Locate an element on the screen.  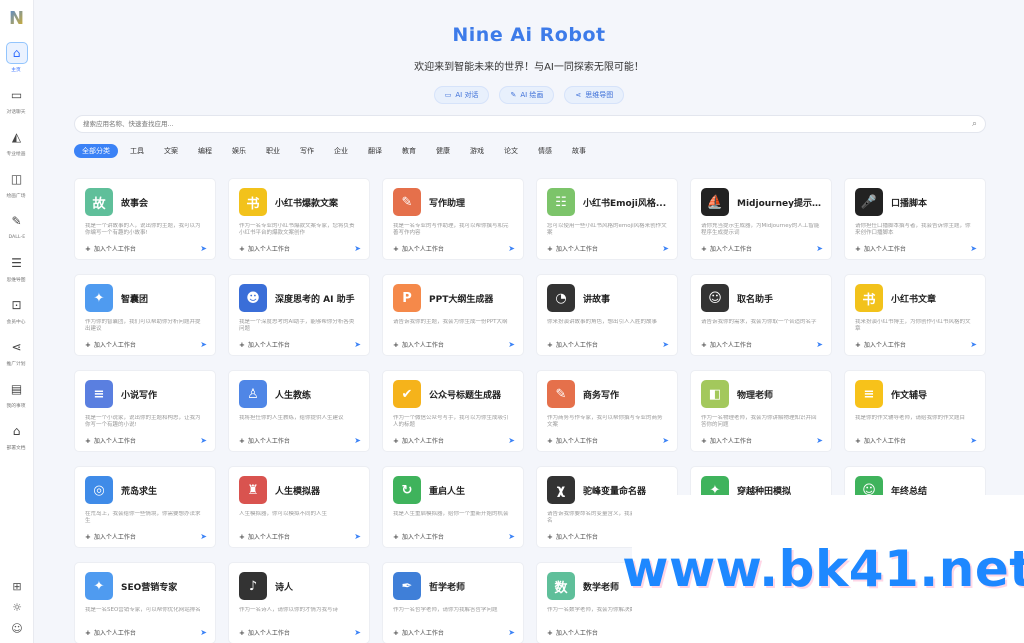
sidebar-item: ▤ 我的事项 is located at coordinates (17, 399).